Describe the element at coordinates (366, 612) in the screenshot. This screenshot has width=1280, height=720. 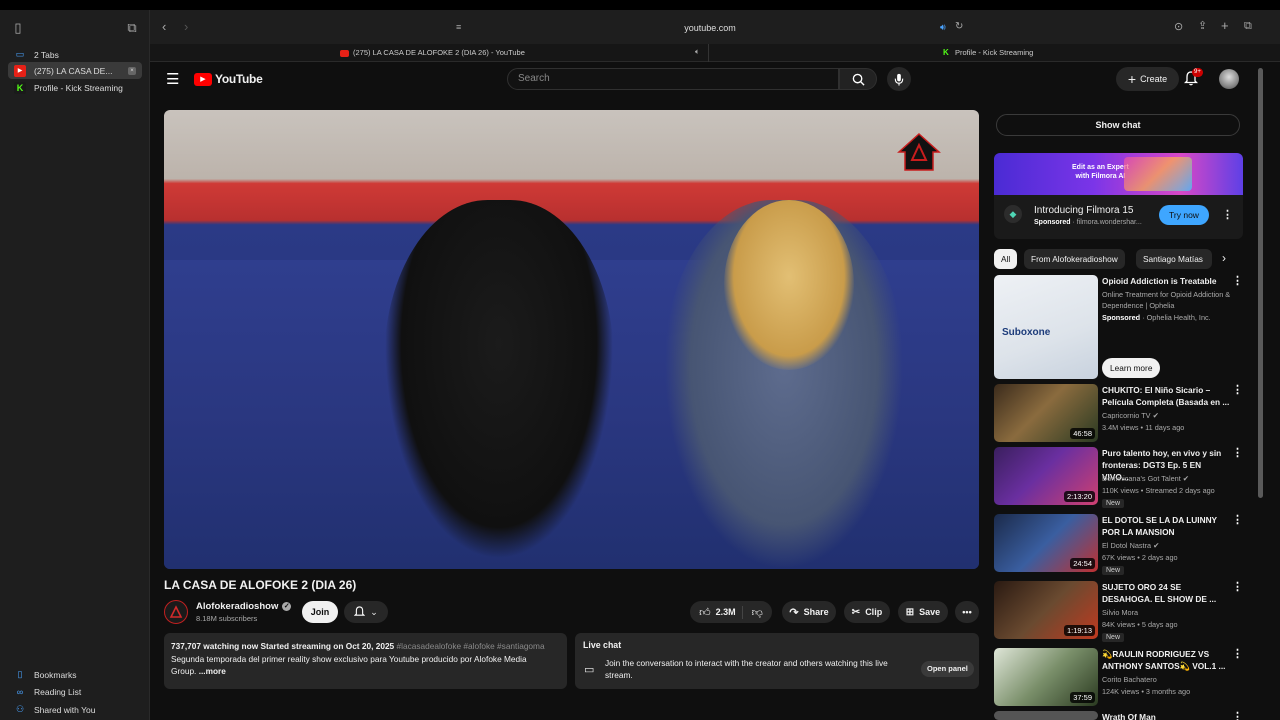
I see `subscribe-bell-button: ⌄` at that location.